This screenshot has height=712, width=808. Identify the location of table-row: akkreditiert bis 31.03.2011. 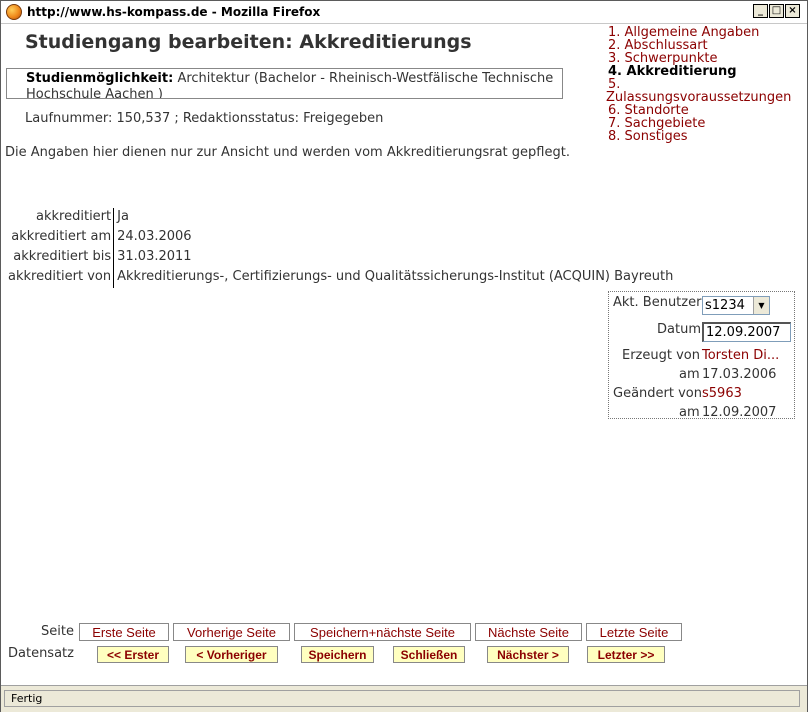
(340, 258).